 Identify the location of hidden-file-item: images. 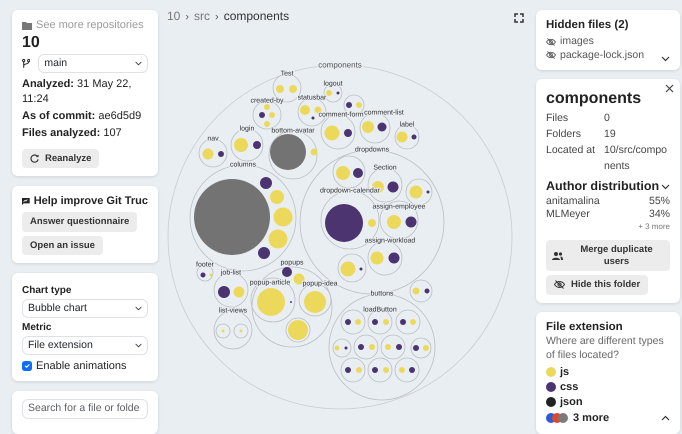
(577, 41).